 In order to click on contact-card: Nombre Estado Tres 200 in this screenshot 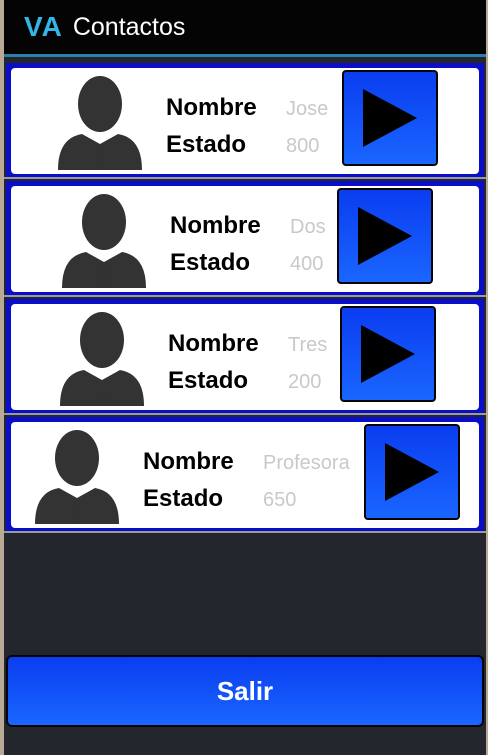, I will do `click(245, 357)`.